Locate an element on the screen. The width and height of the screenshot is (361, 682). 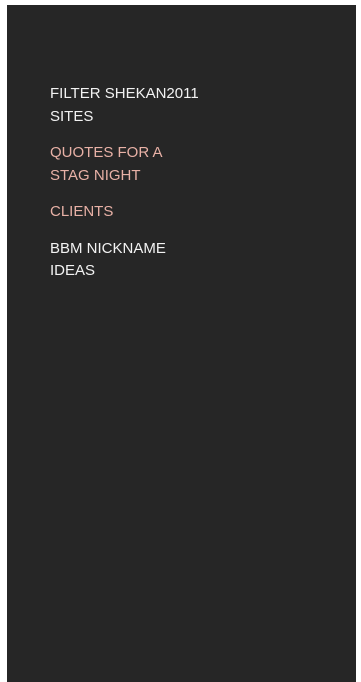
list-item: BBM NICKNAME IDEAS is located at coordinates (125, 260).